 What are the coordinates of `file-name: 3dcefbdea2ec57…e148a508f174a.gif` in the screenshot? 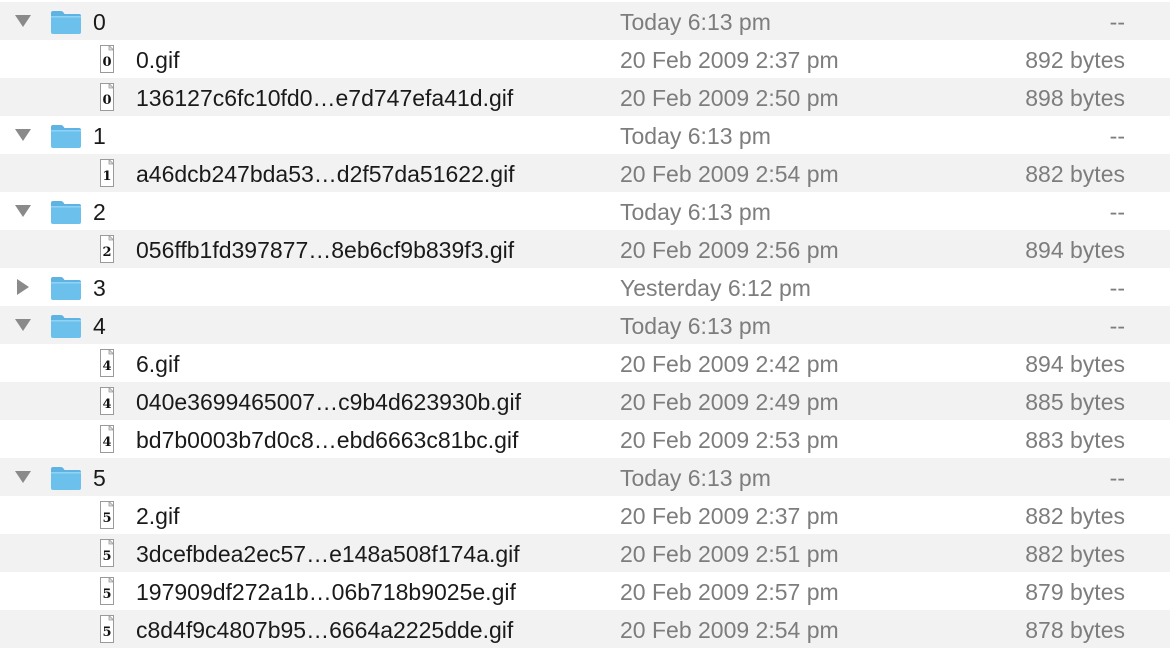 It's located at (328, 554).